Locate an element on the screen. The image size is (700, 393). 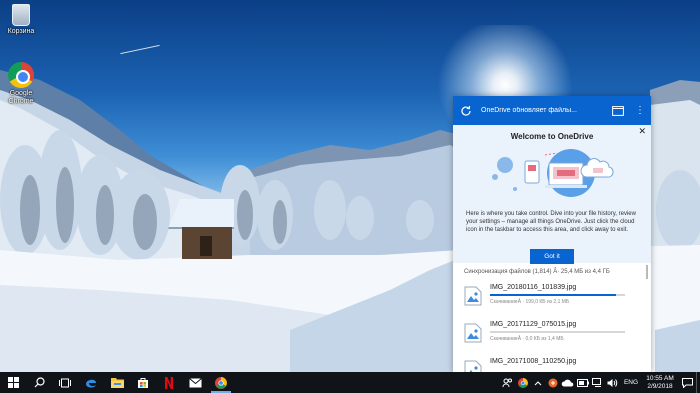
desktop-icon-chrome: Google Chrome is located at coordinates (21, 84).